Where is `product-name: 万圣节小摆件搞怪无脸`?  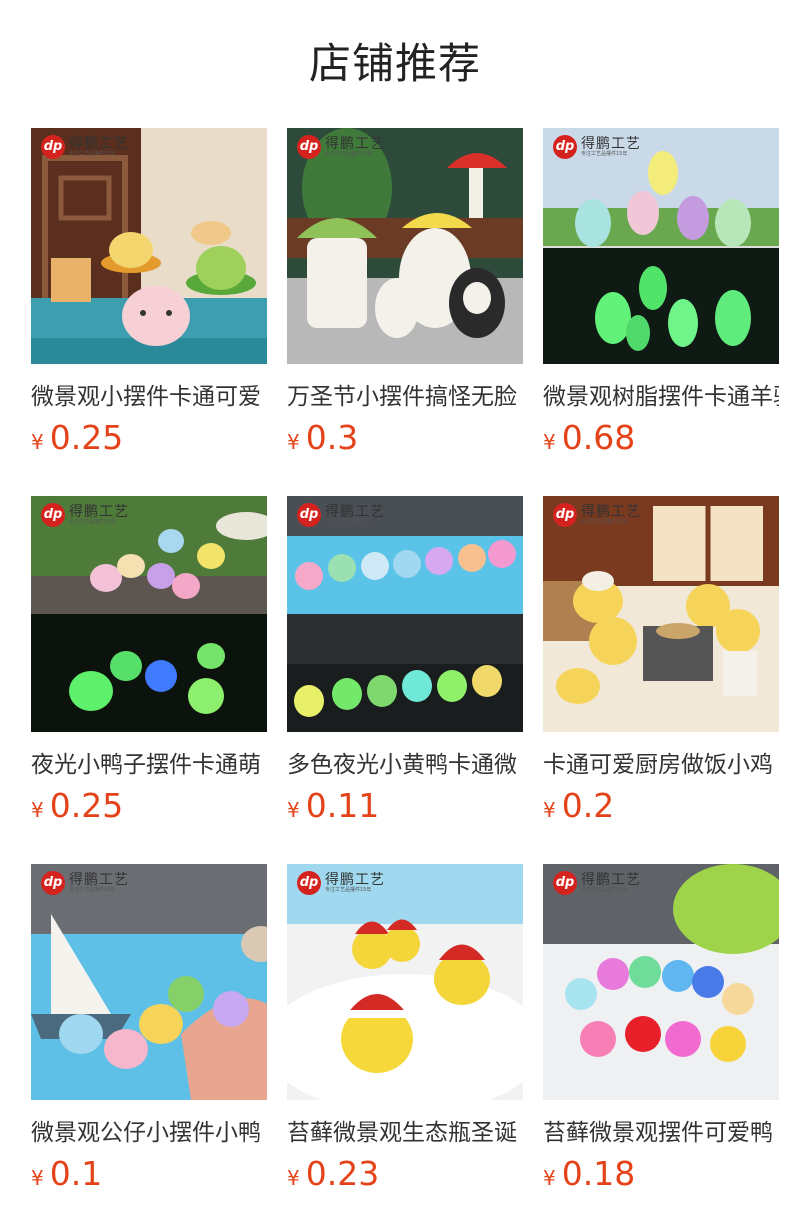 product-name: 万圣节小摆件搞怪无脸 is located at coordinates (405, 393).